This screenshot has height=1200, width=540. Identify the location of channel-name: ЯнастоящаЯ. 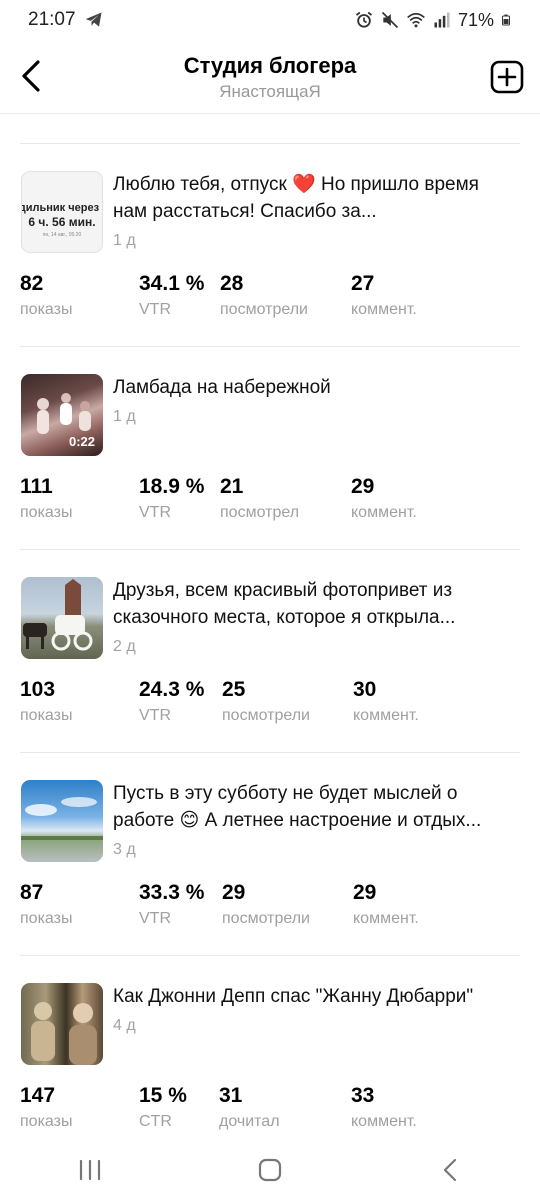
(270, 91).